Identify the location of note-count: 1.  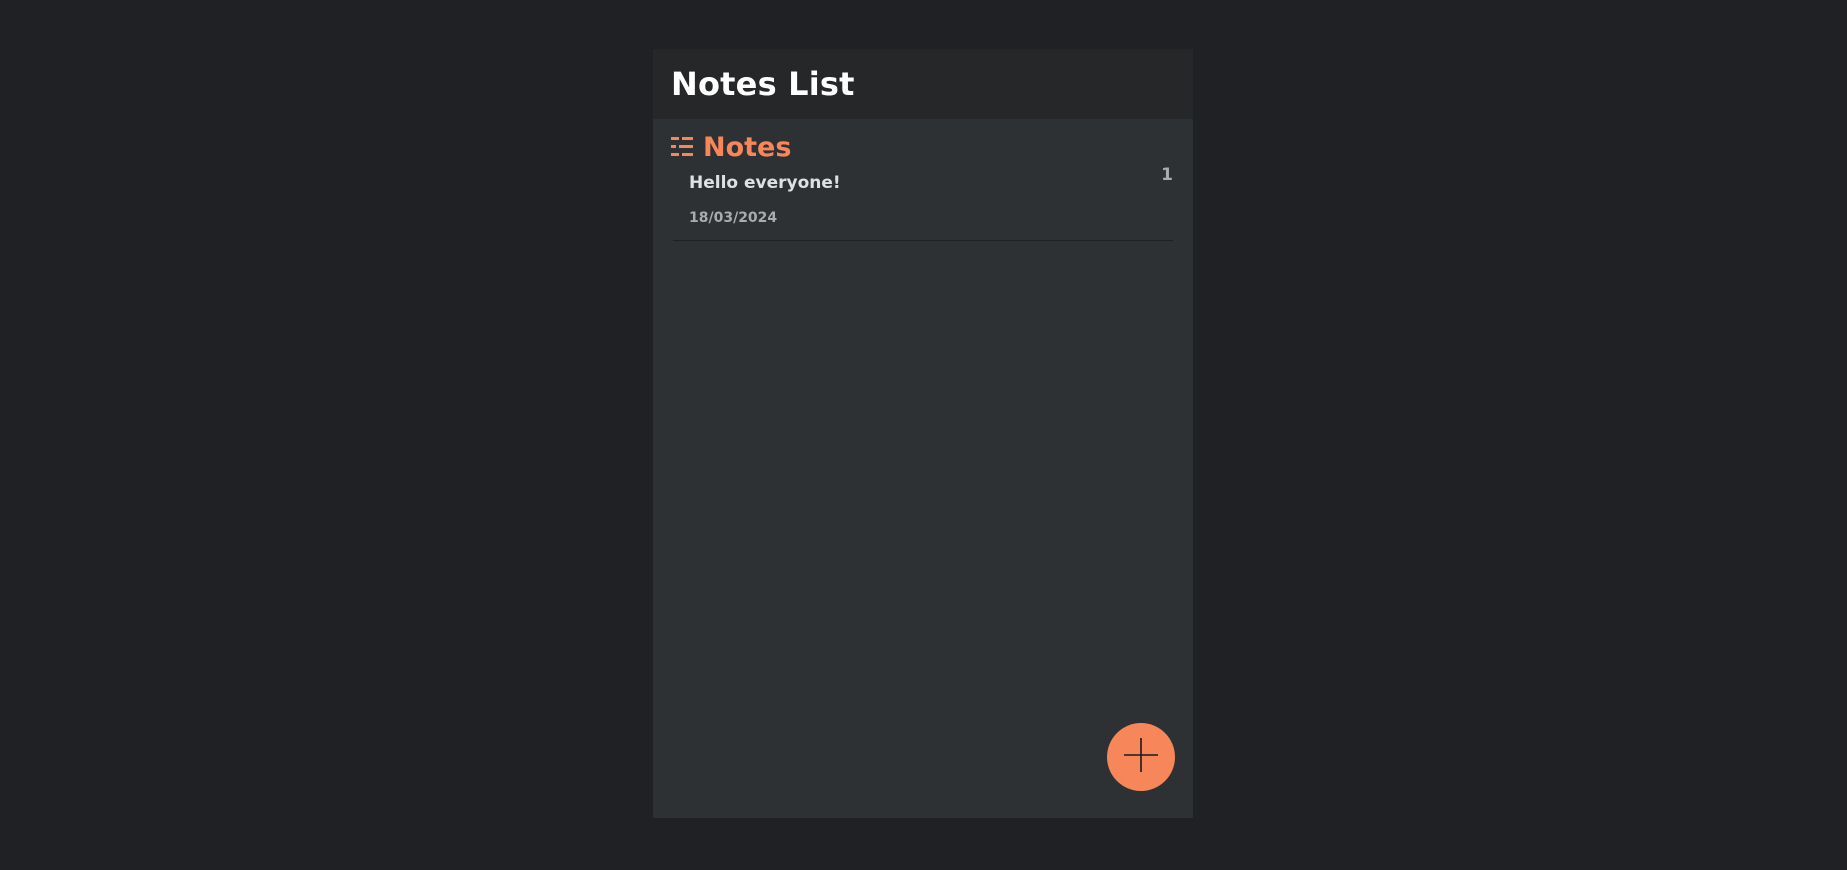
(1167, 175).